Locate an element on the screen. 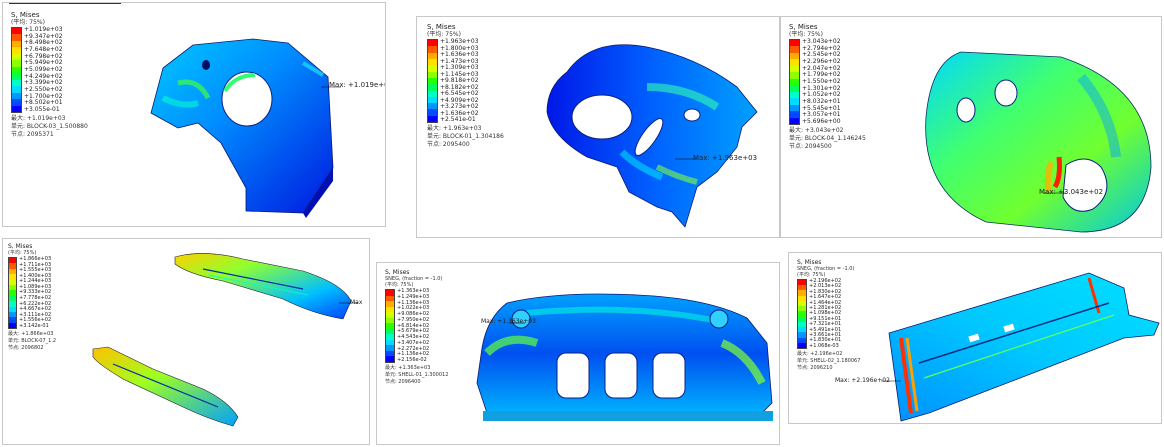  max-annotation: Max is located at coordinates (356, 302).